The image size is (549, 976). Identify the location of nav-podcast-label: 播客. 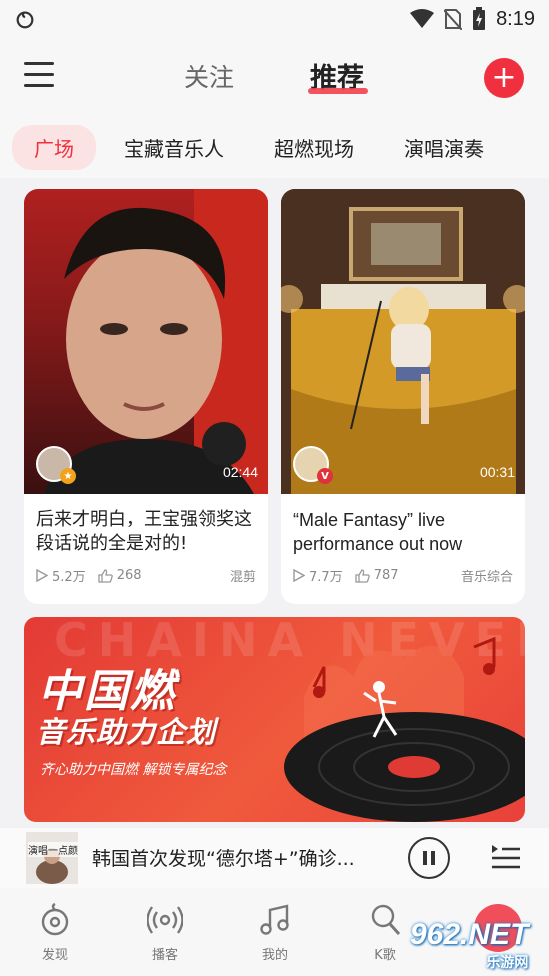
(164, 955).